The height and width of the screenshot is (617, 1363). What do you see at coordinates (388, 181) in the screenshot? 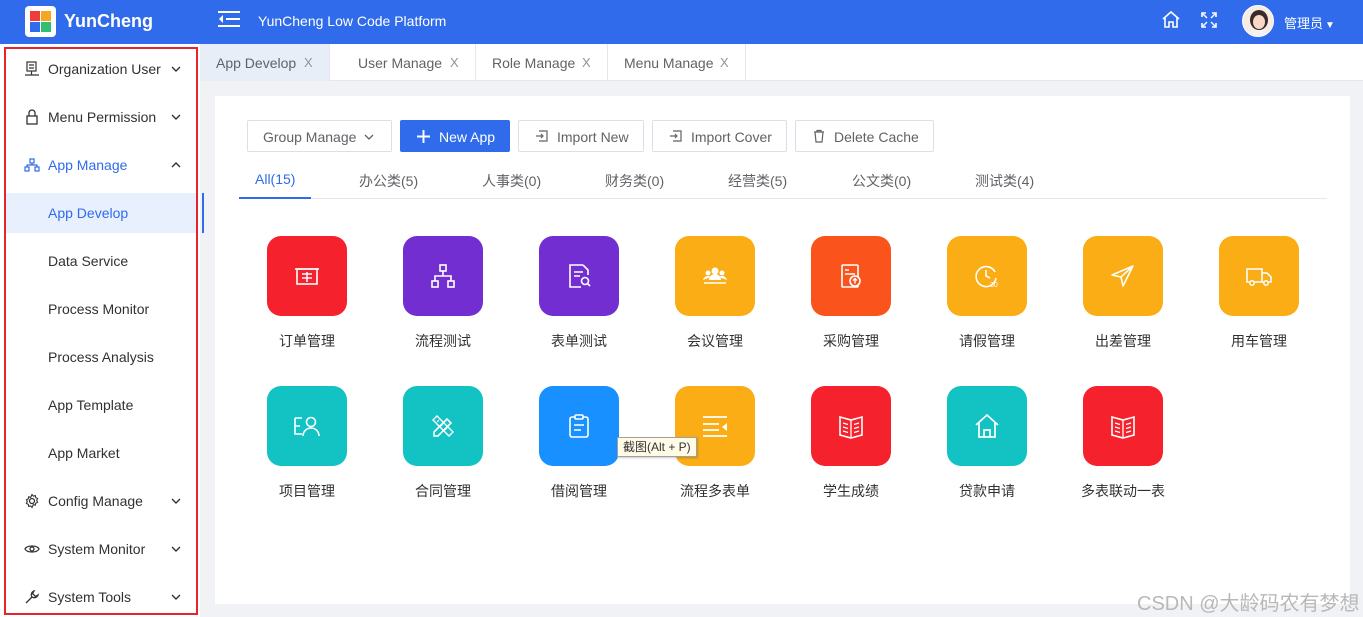
I see `category-tab-office: 办公类(5)` at bounding box center [388, 181].